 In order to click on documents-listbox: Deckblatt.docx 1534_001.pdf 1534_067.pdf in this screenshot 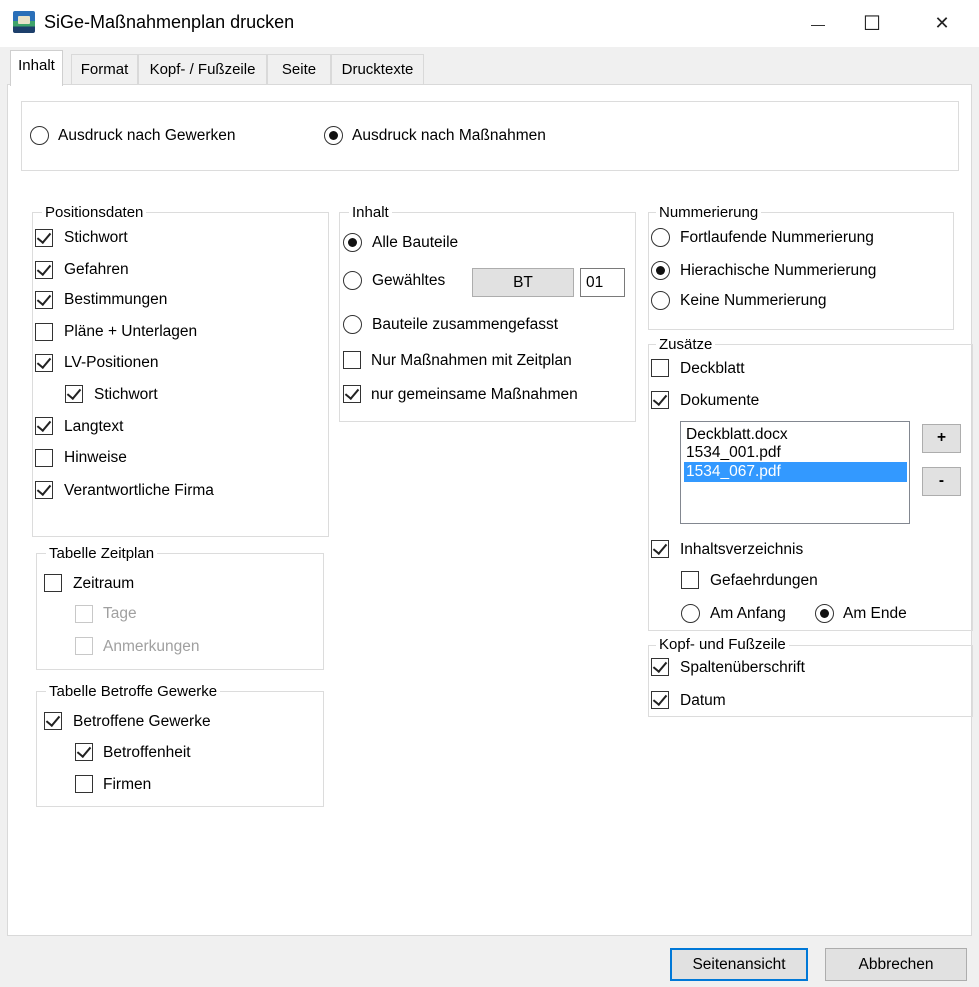, I will do `click(795, 472)`.